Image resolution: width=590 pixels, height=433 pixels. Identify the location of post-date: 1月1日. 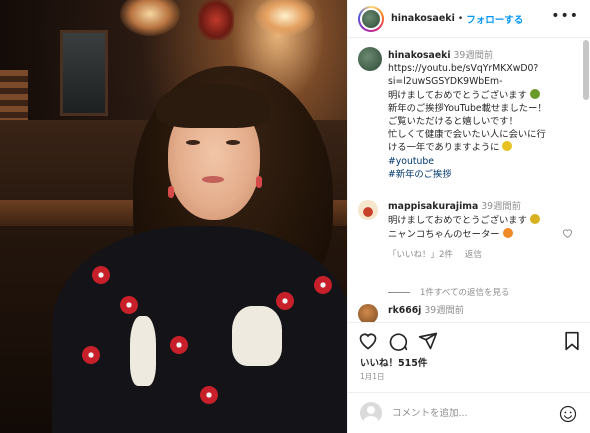
(372, 376).